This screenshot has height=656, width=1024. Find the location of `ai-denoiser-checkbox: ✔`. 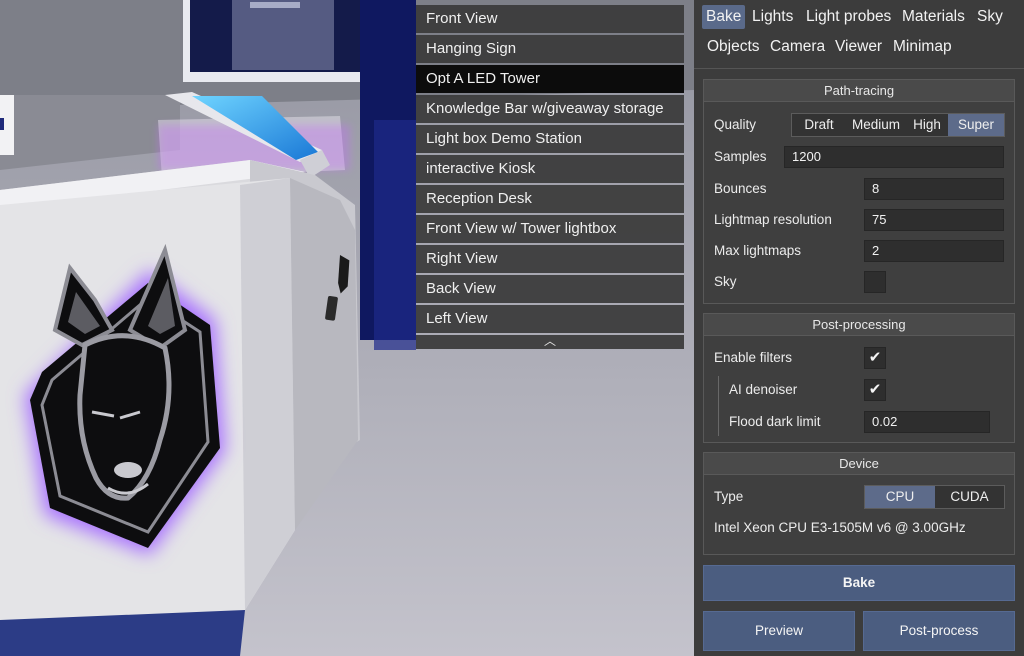

ai-denoiser-checkbox: ✔ is located at coordinates (875, 390).